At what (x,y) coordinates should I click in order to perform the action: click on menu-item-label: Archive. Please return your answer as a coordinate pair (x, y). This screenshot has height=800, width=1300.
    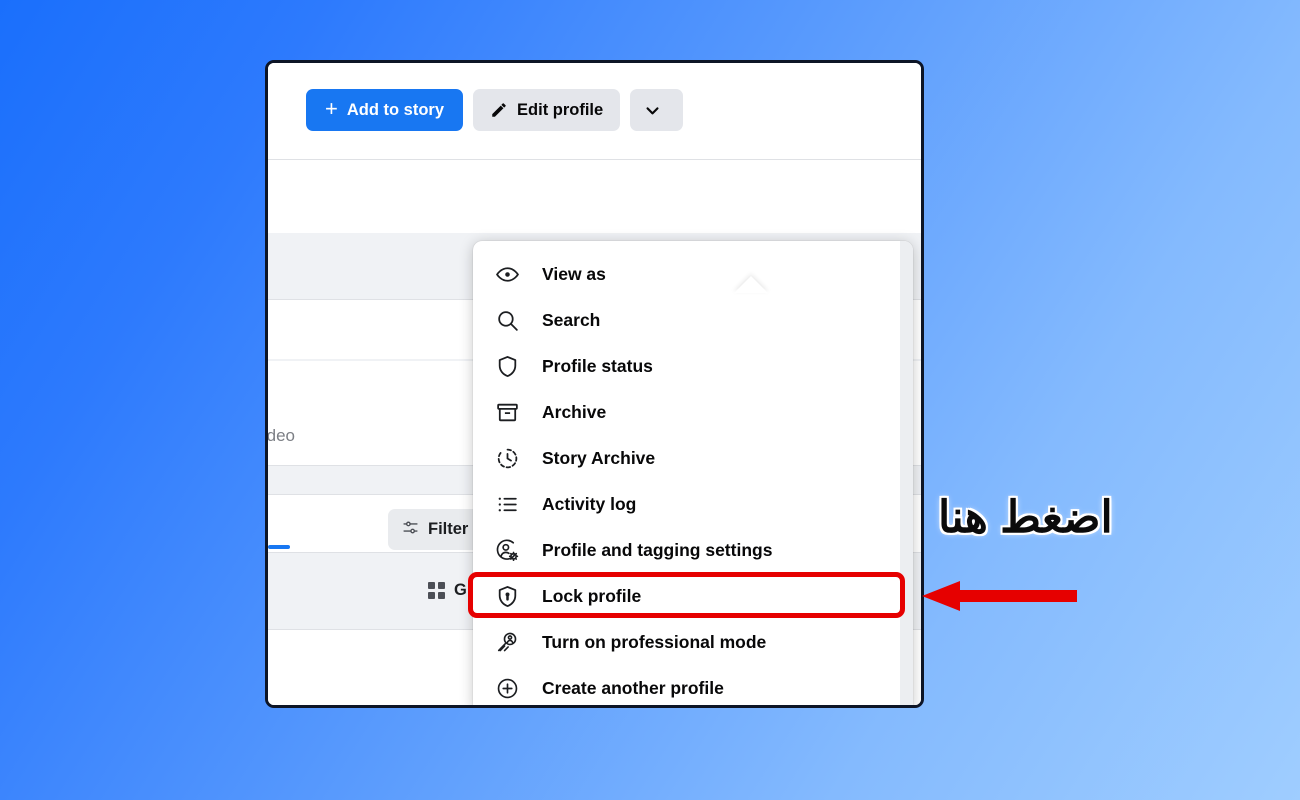
    Looking at the image, I should click on (574, 411).